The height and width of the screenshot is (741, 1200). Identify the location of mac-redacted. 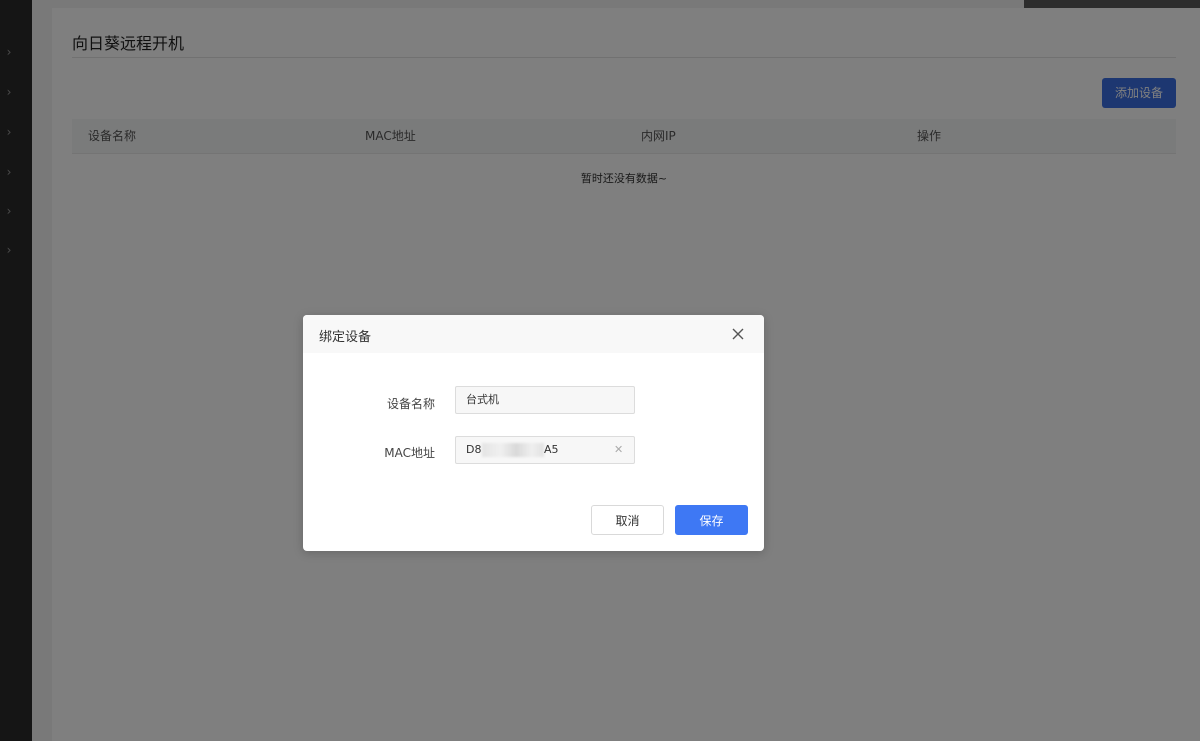
(513, 450).